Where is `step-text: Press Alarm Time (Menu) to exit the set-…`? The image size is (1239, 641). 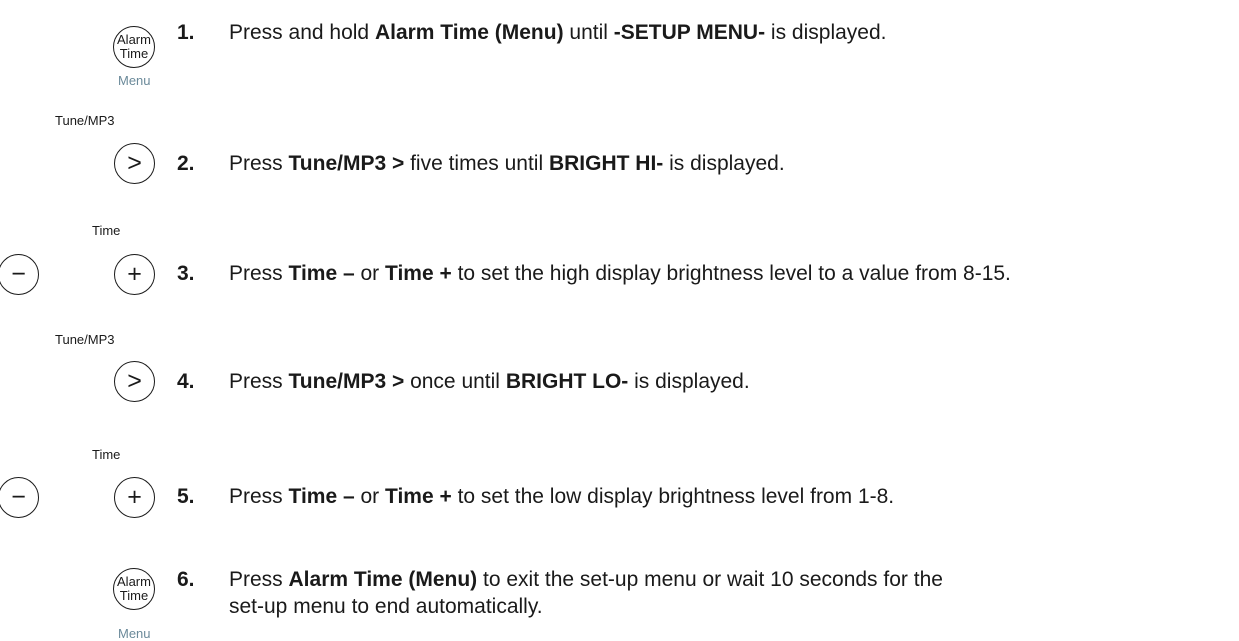 step-text: Press Alarm Time (Menu) to exit the set-… is located at coordinates (586, 580).